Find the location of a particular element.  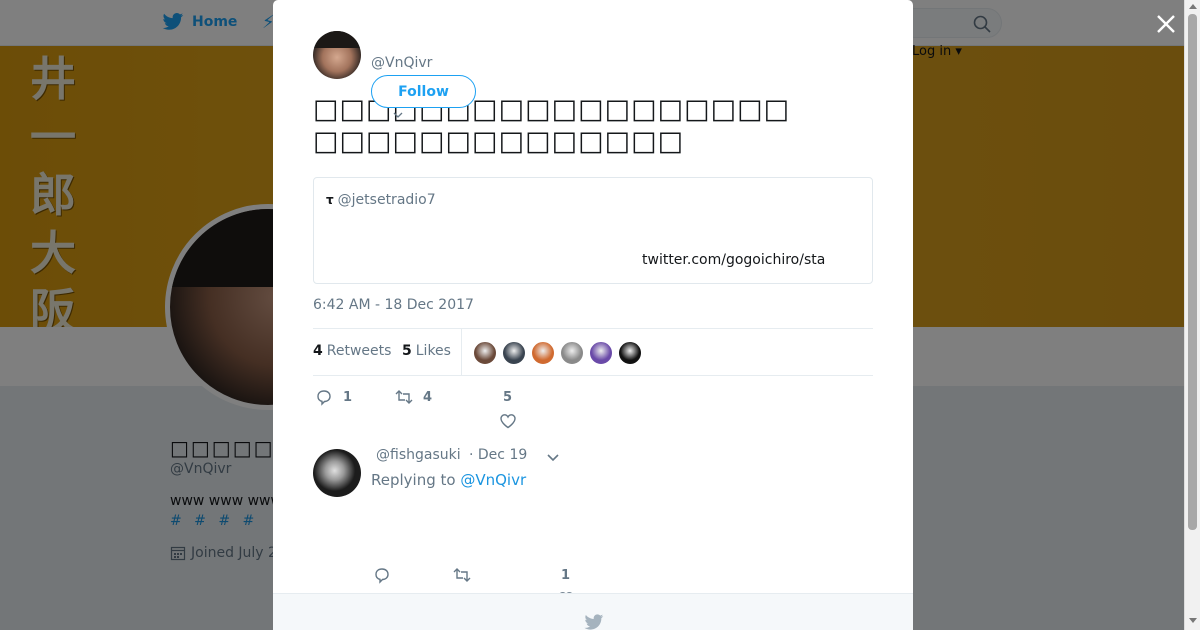

quoted-tweet-handle: @jetsetradio7 is located at coordinates (386, 200).